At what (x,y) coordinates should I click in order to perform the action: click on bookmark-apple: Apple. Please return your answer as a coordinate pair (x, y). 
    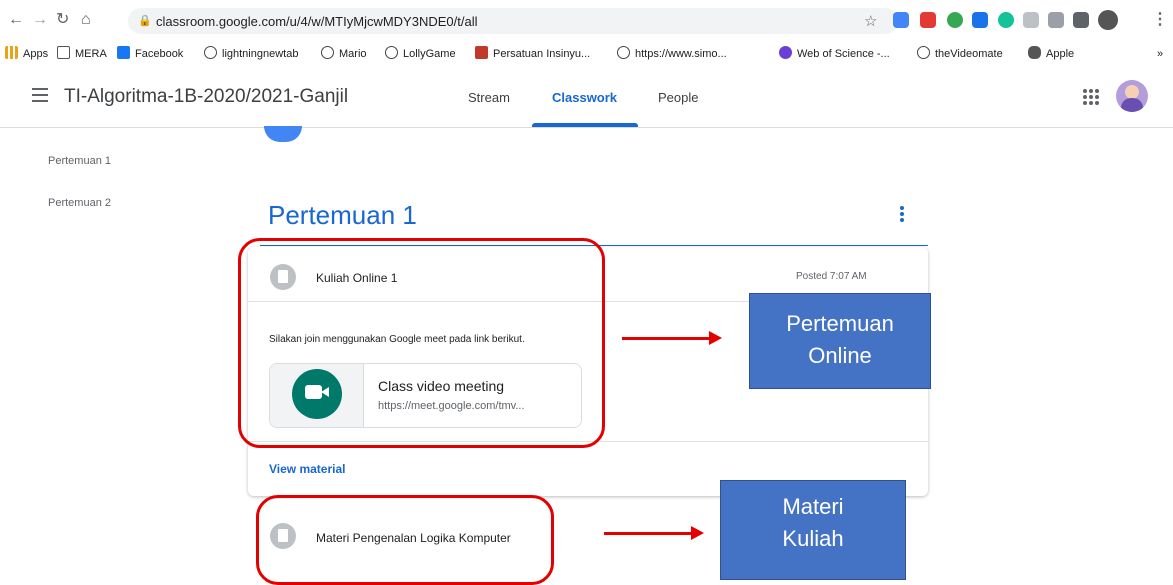
    Looking at the image, I should click on (1051, 54).